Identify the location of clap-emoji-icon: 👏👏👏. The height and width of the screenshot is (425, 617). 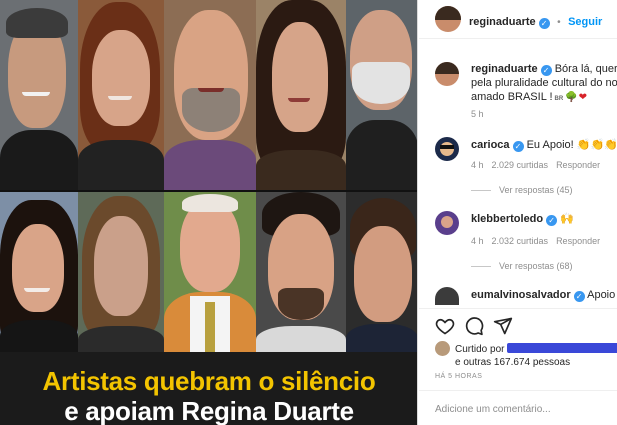
(596, 145).